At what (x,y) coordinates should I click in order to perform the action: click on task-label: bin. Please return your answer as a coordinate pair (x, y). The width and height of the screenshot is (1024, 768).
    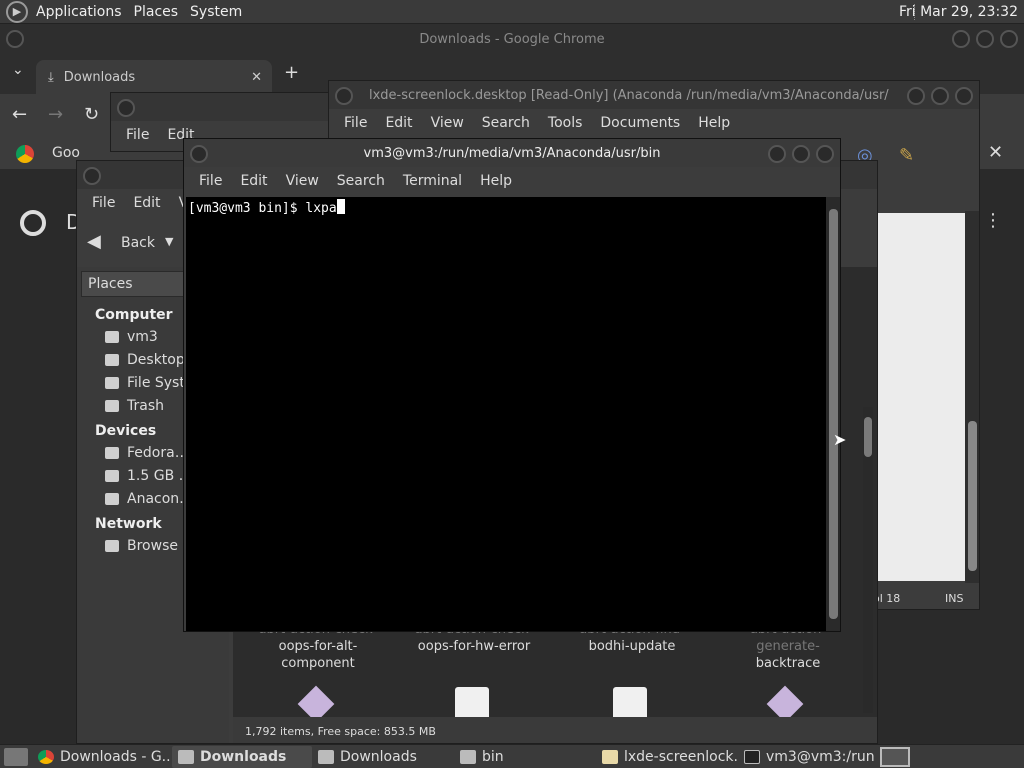
    Looking at the image, I should click on (493, 756).